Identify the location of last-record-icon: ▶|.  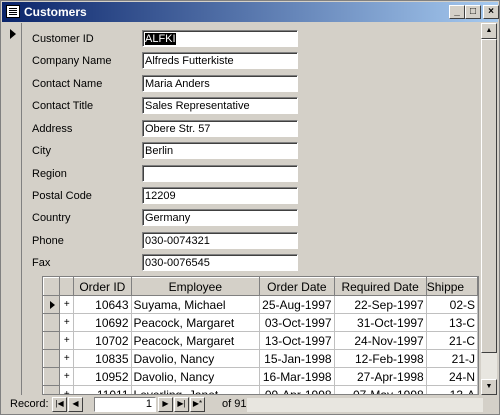
(181, 404).